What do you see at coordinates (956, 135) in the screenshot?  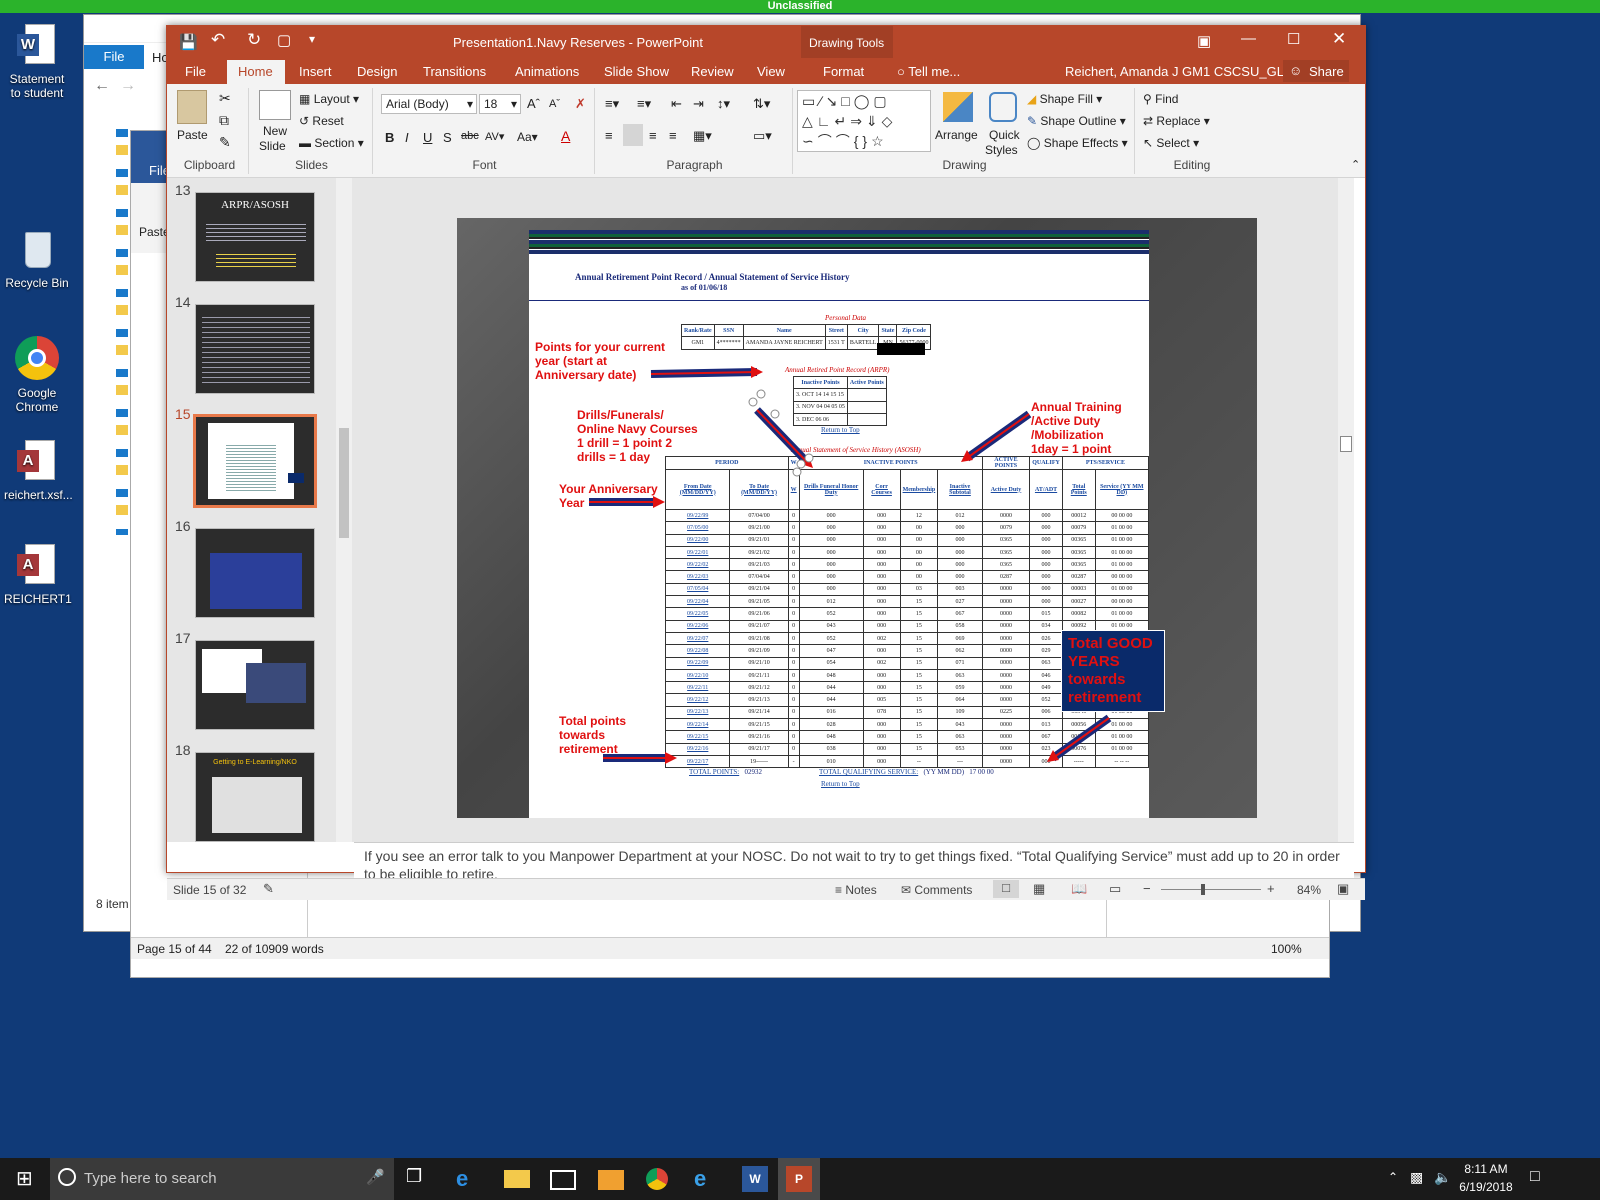 I see `arrange-button: Arrange` at bounding box center [956, 135].